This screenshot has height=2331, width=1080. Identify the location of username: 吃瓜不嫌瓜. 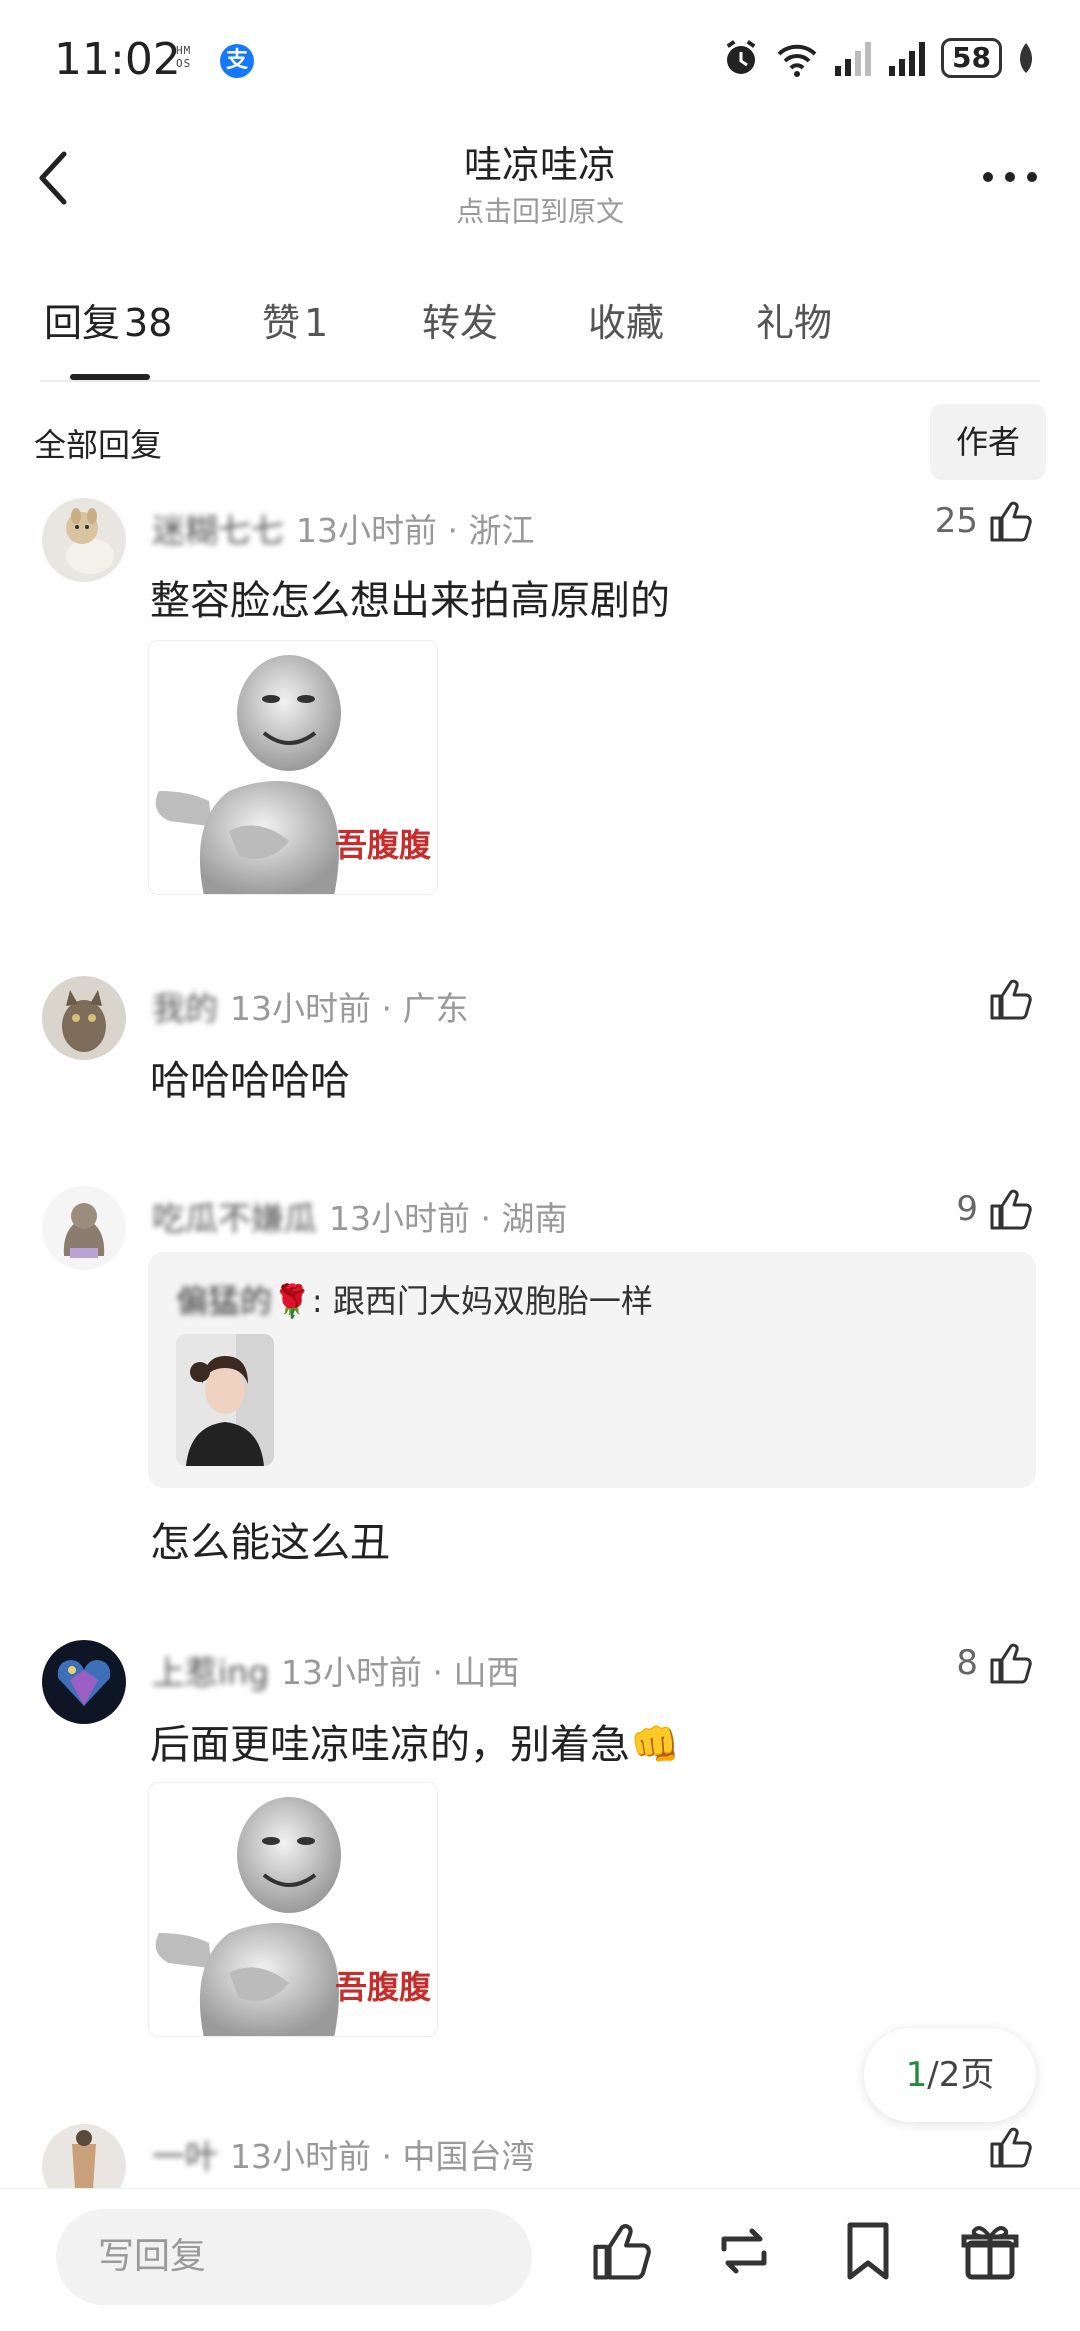
(234, 1218).